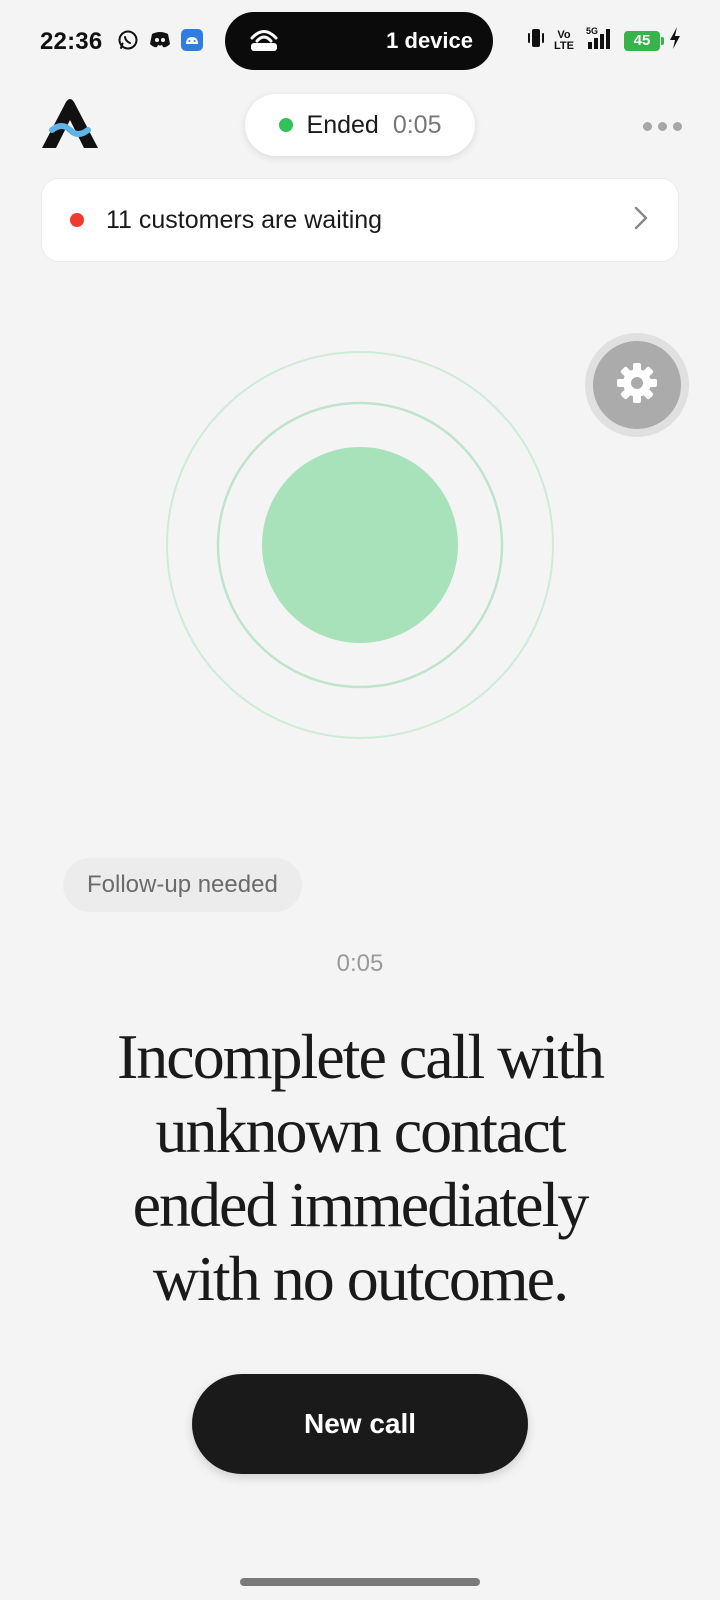 This screenshot has height=1600, width=720. What do you see at coordinates (71, 41) in the screenshot?
I see `status-time: 22:36` at bounding box center [71, 41].